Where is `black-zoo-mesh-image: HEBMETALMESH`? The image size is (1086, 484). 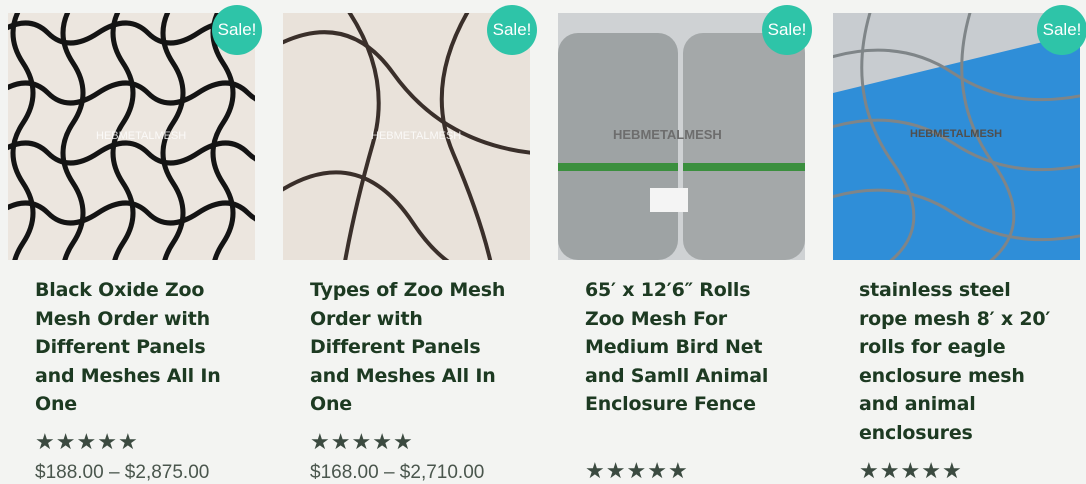
black-zoo-mesh-image: HEBMETALMESH is located at coordinates (131, 136).